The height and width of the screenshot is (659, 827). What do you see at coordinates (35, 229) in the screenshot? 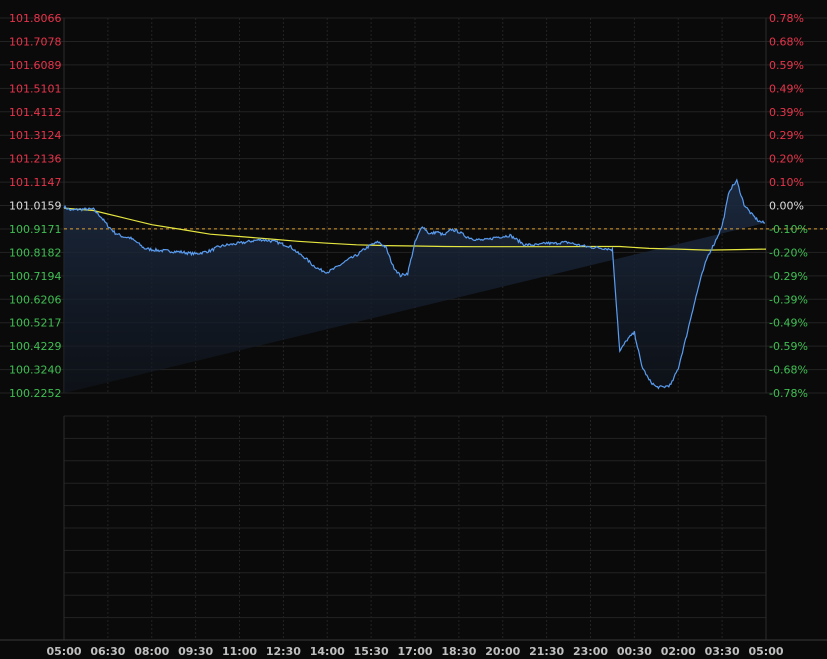
I see `y-tick-label-left: 100.9171` at bounding box center [35, 229].